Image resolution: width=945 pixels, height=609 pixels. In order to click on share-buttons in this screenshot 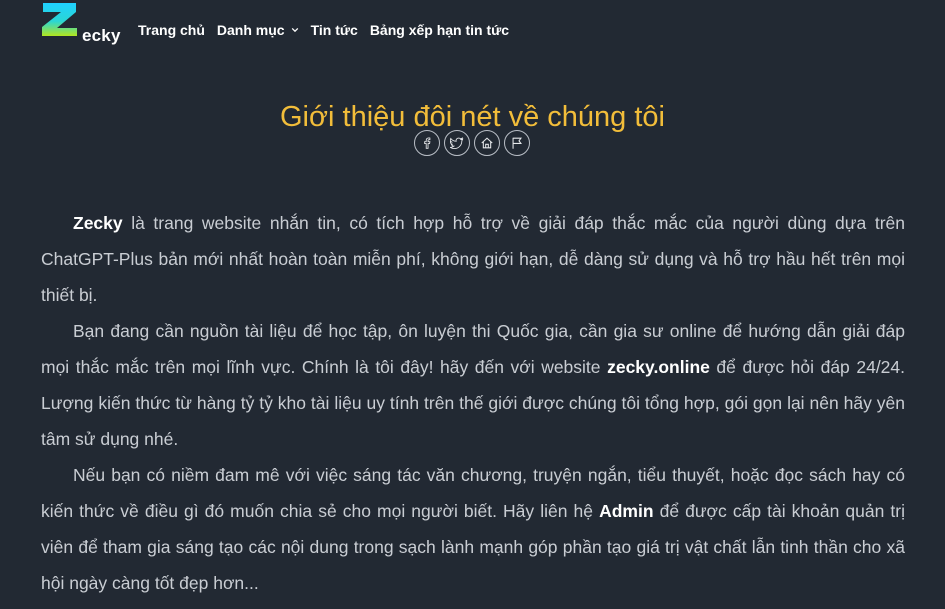, I will do `click(474, 143)`.